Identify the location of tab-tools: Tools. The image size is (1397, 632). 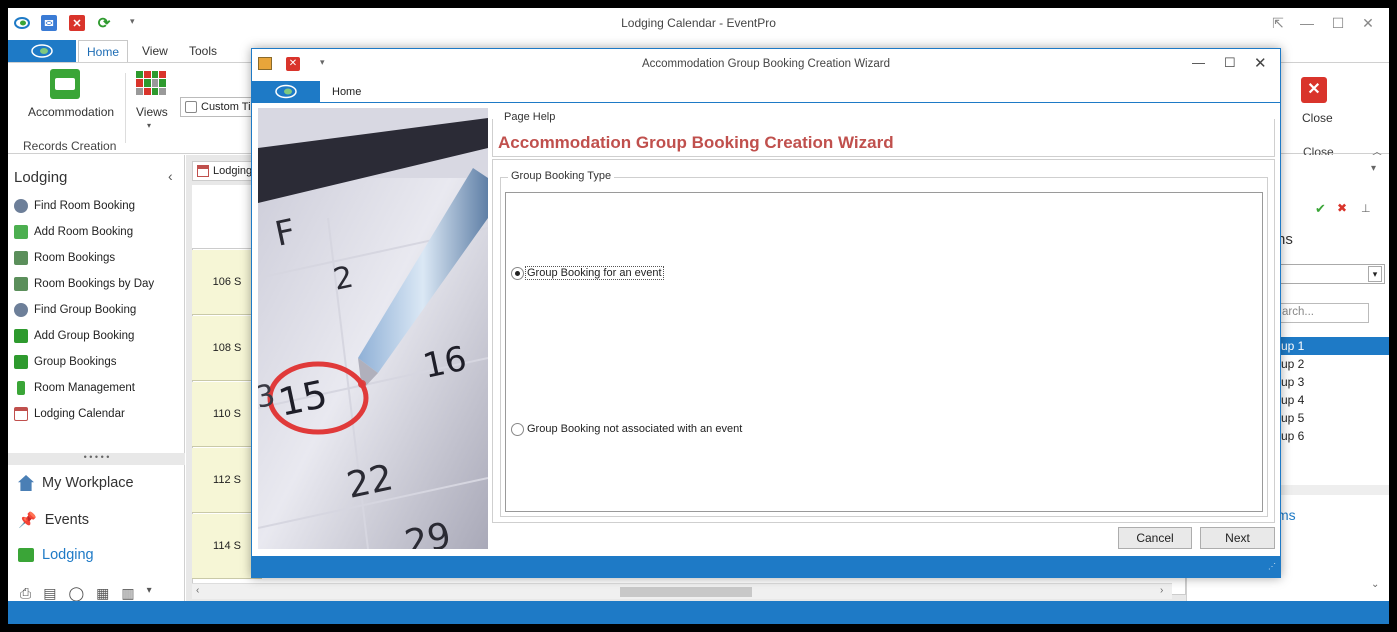
(203, 51).